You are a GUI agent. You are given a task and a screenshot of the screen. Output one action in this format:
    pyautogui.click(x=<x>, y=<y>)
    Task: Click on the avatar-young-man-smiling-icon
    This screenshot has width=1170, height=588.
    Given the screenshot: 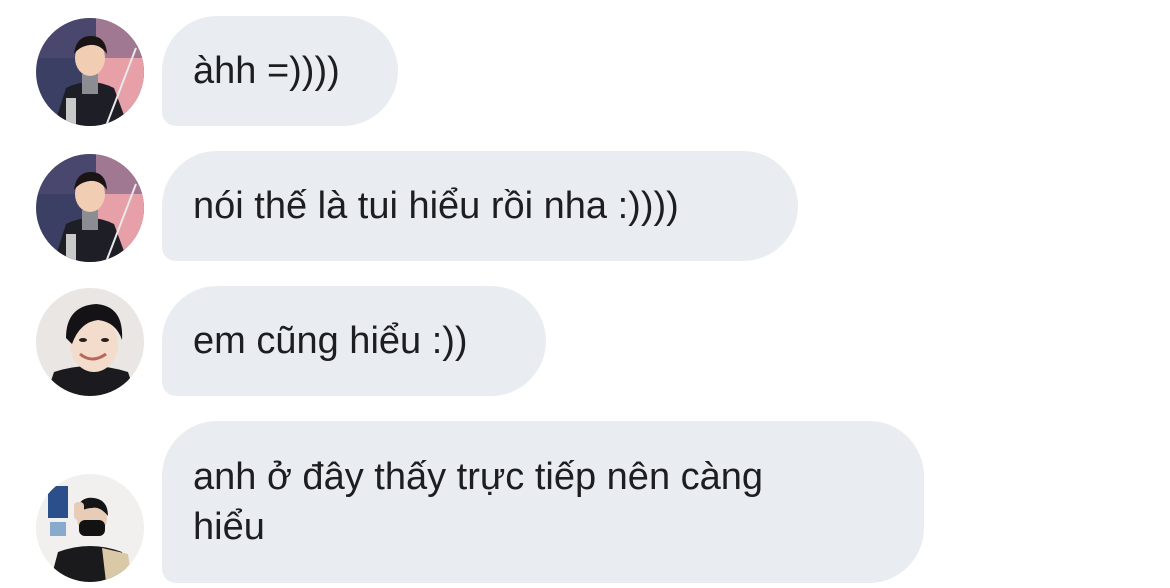 What is the action you would take?
    pyautogui.click(x=90, y=342)
    